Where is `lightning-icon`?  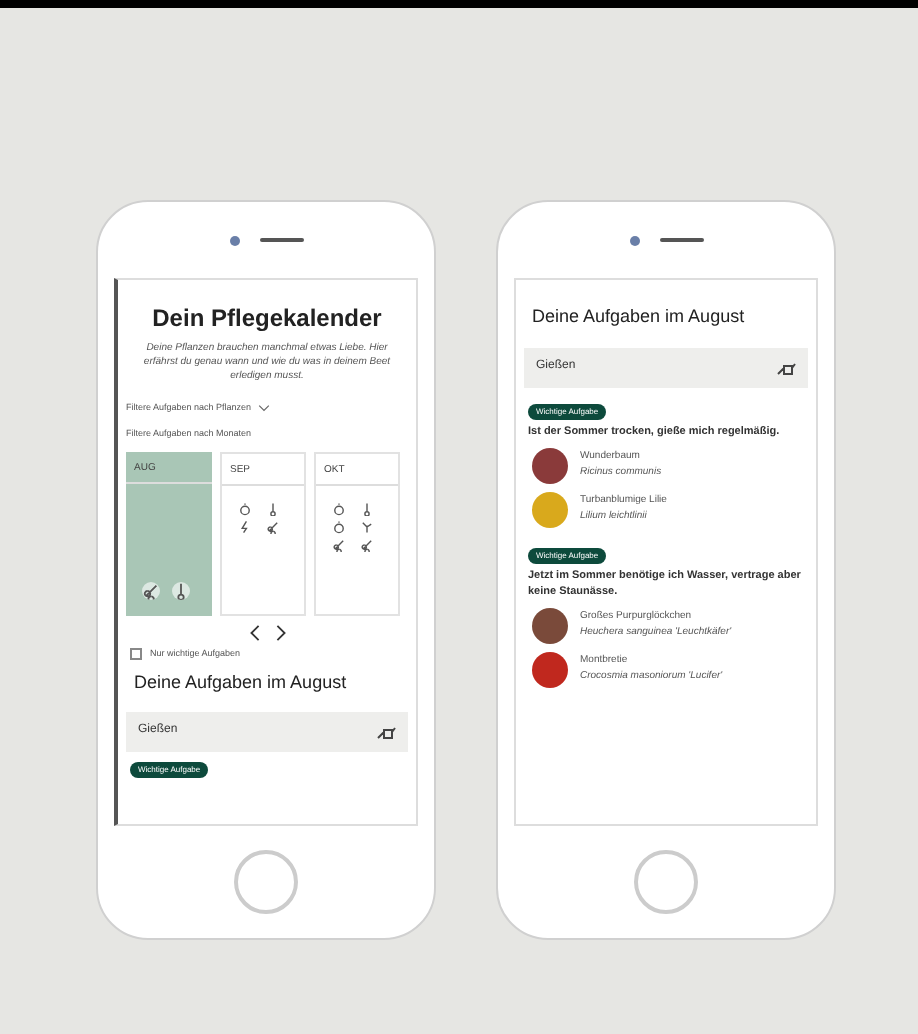 lightning-icon is located at coordinates (245, 527).